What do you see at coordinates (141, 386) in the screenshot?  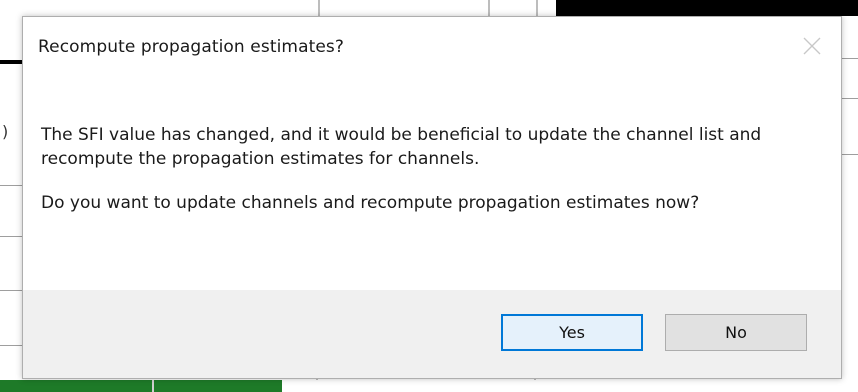 I see `background-green-bar` at bounding box center [141, 386].